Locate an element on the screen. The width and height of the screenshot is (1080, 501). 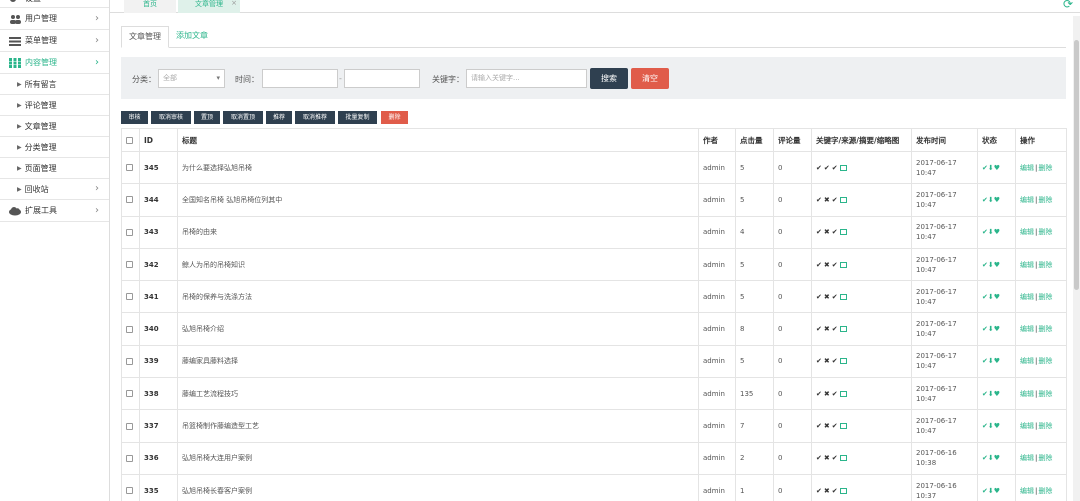
category-select: 全部 ▾ is located at coordinates (191, 78).